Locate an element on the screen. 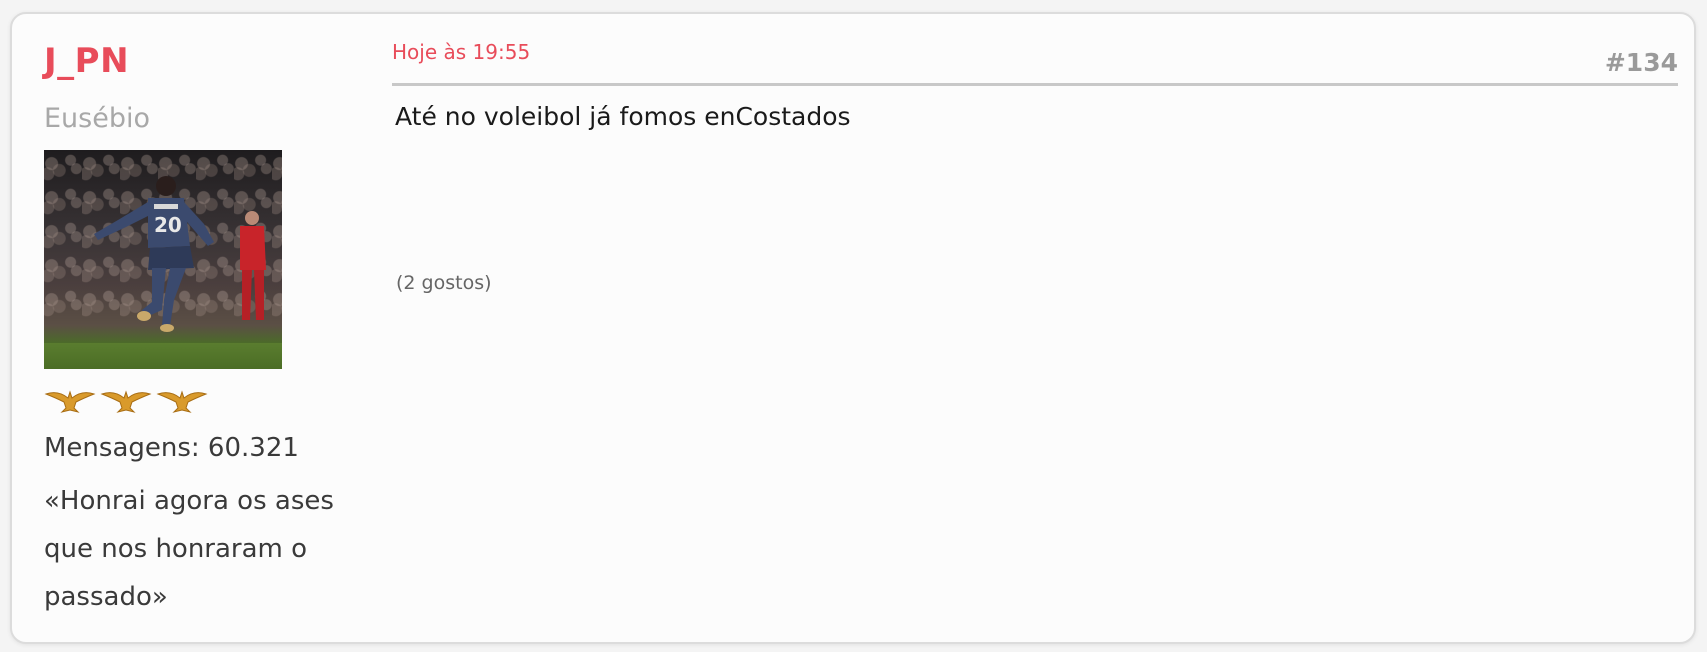 Image resolution: width=1707 pixels, height=652 pixels. likes-count: (2 gostos) is located at coordinates (1037, 283).